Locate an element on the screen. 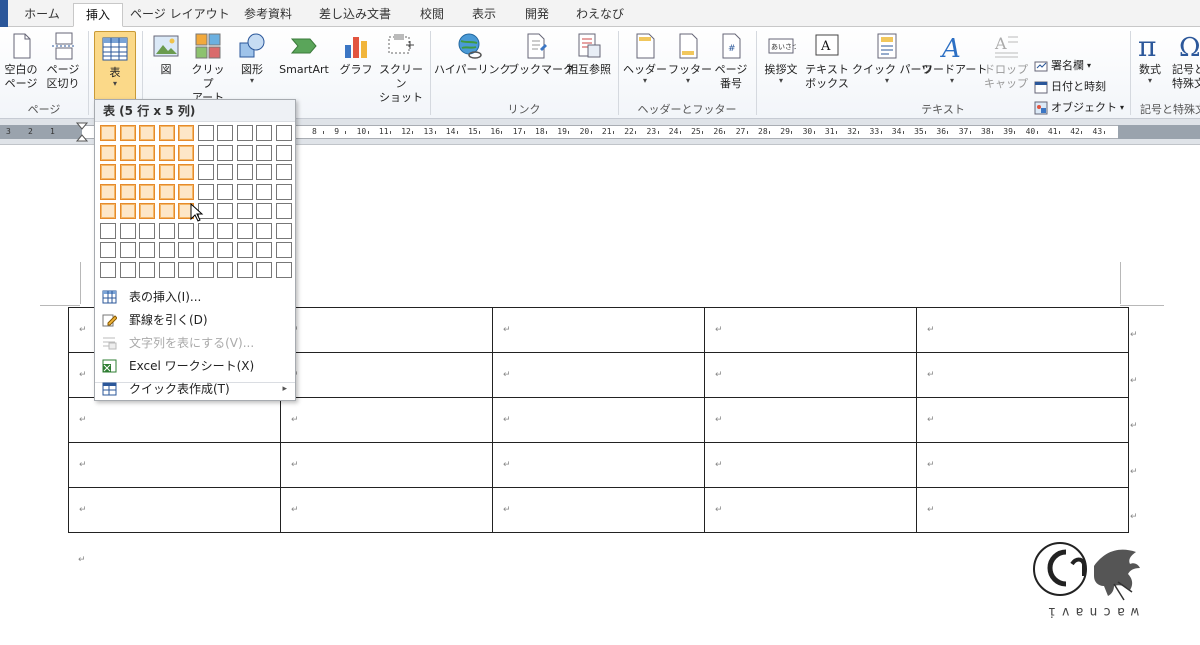 The width and height of the screenshot is (1200, 645). blank-page-button: 空白の ページ is located at coordinates (21, 61).